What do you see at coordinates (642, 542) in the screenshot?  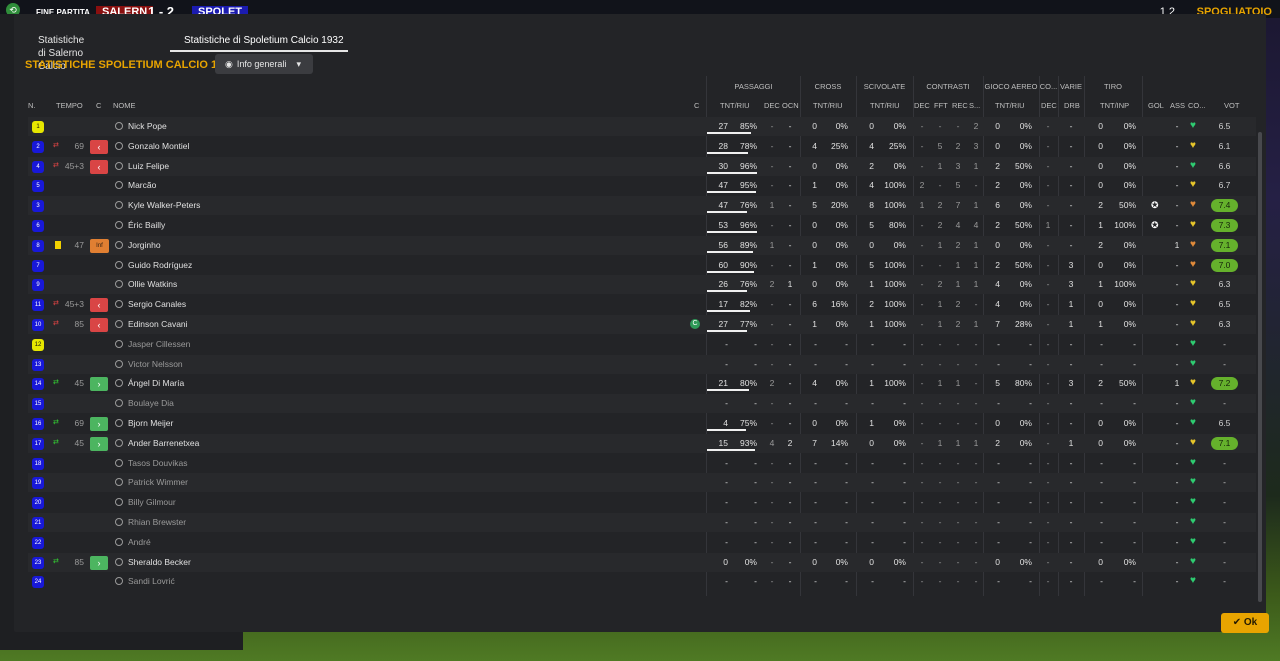 I see `table-row: 22 André - - - - - - - - - - - - - - - - - - - ♥ -` at bounding box center [642, 542].